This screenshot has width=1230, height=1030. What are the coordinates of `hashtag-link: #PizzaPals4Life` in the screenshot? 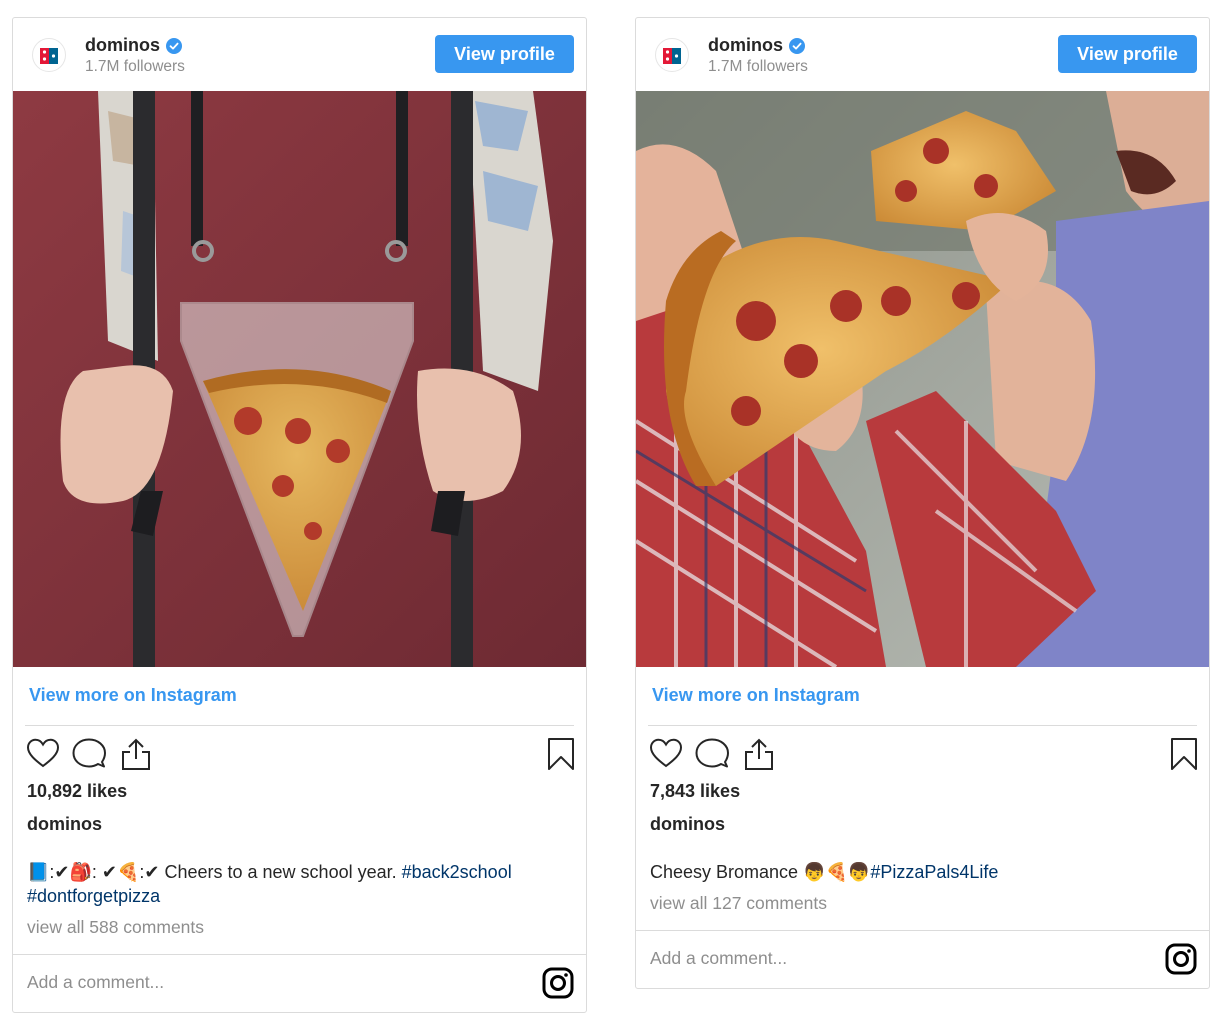 It's located at (934, 872).